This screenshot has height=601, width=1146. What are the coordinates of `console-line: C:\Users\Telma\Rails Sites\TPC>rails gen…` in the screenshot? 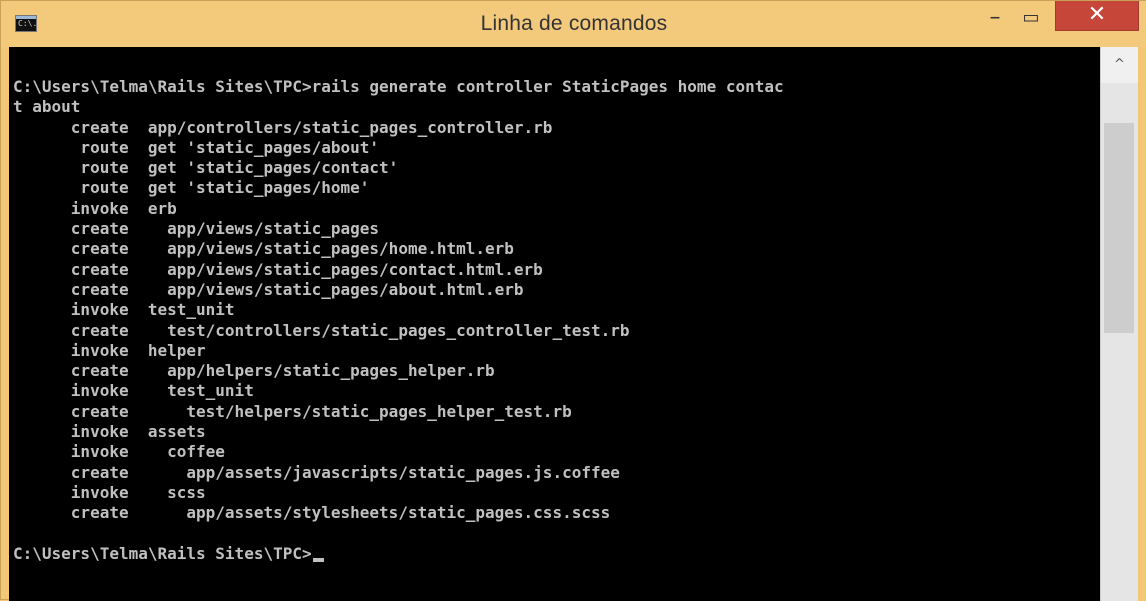 It's located at (398, 86).